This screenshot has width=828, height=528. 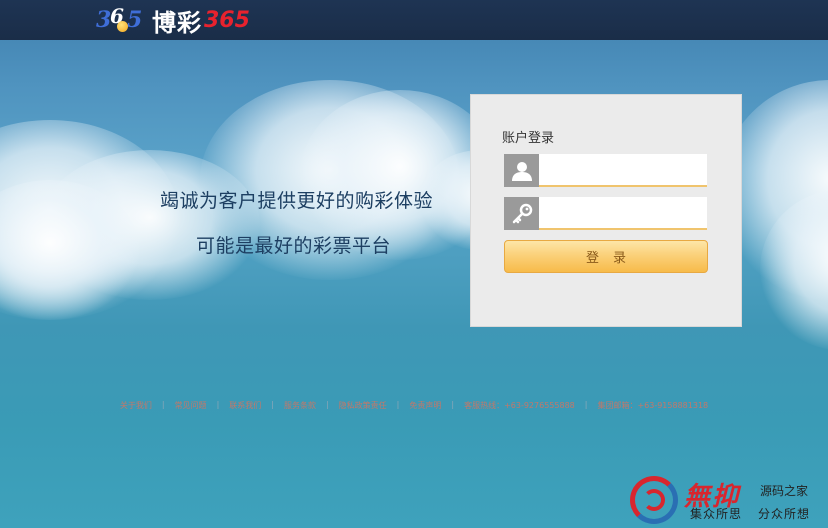 What do you see at coordinates (123, 20) in the screenshot?
I see `logo-365-mark: 3 6 5` at bounding box center [123, 20].